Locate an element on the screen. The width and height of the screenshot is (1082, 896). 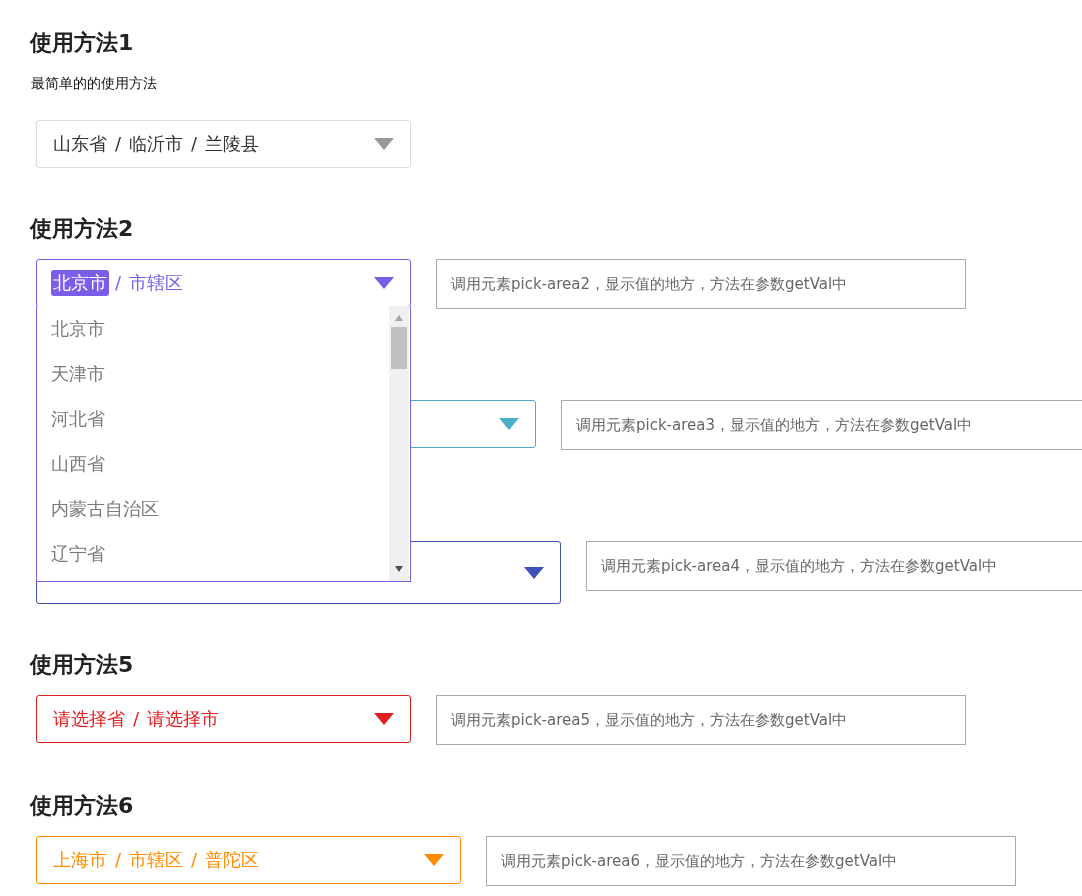
section-heading: 使用方法1 is located at coordinates (82, 43).